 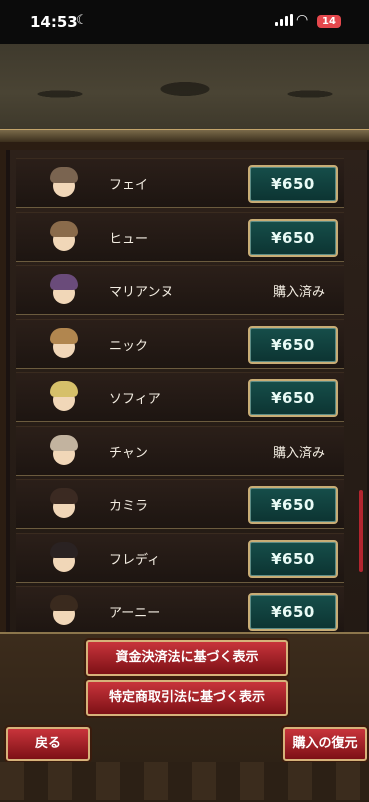 I want to click on character-row: ソフィア ¥650, so click(x=180, y=397).